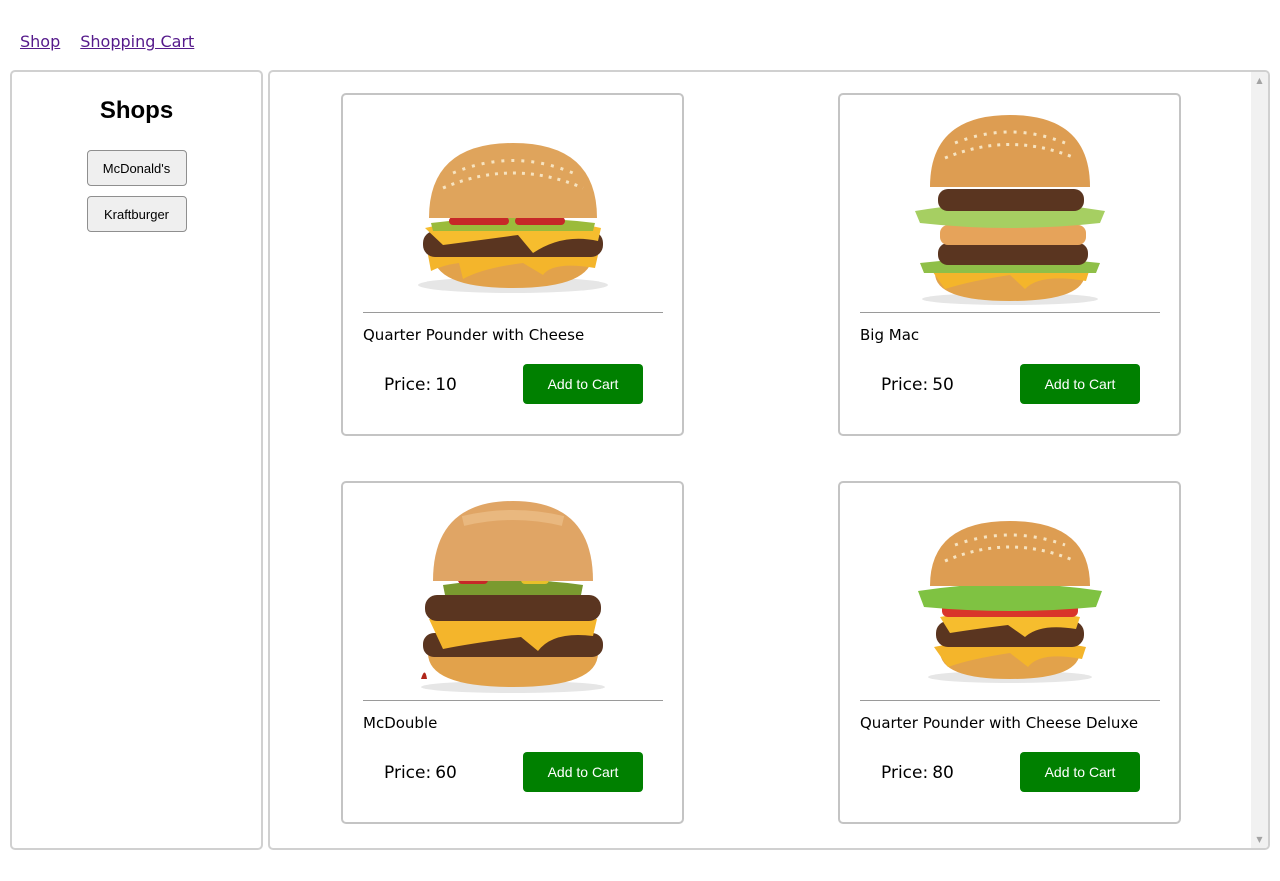 The image size is (1280, 881). I want to click on scroll-up-arrow-icon: ▲, so click(1259, 80).